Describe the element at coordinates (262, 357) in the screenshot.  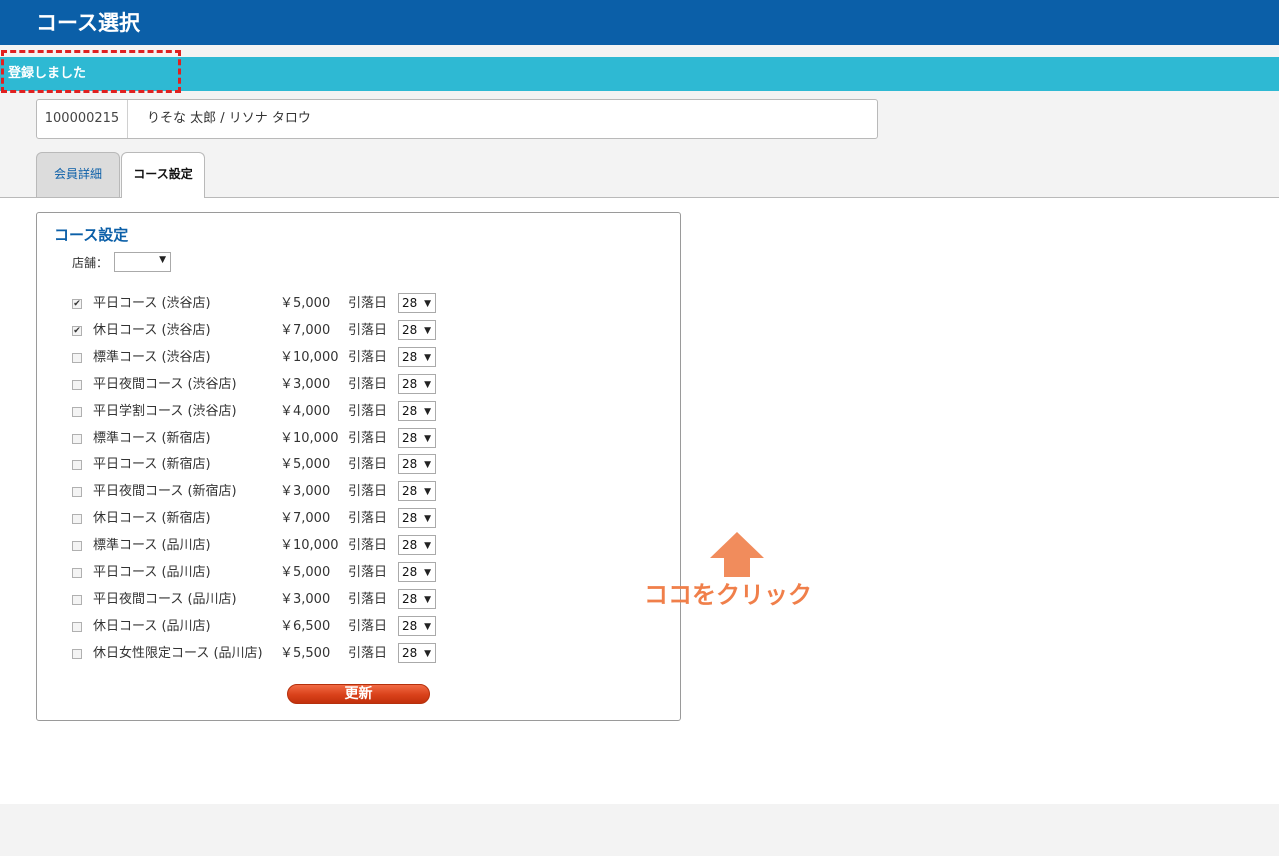
I see `course-row: 標準コース (渋谷店) ￥10,000 引落日 28 ▼` at that location.